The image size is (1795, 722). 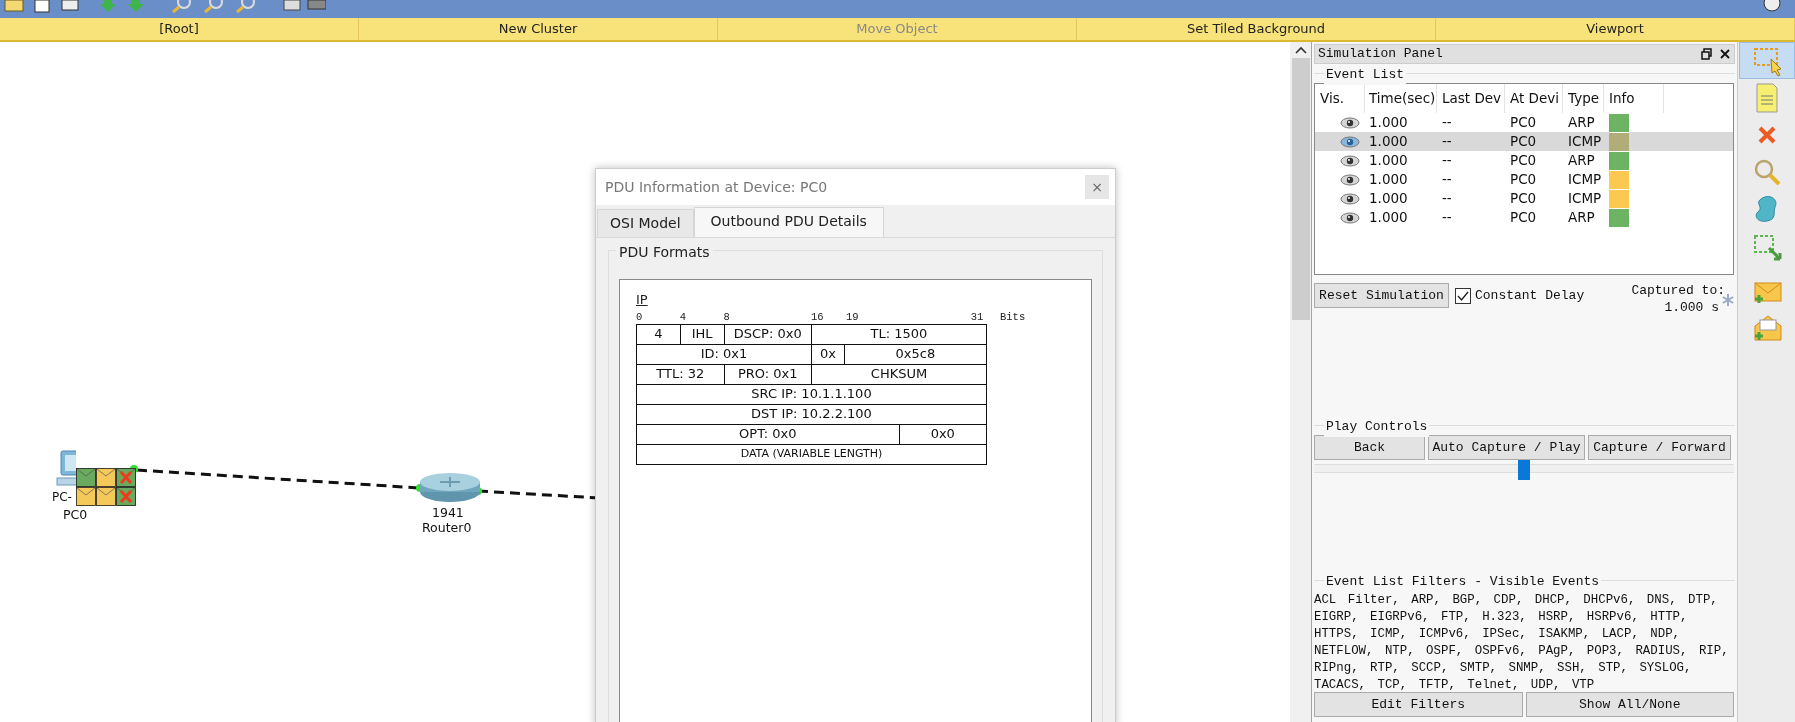 I want to click on header-field: TL: 1500, so click(x=899, y=334).